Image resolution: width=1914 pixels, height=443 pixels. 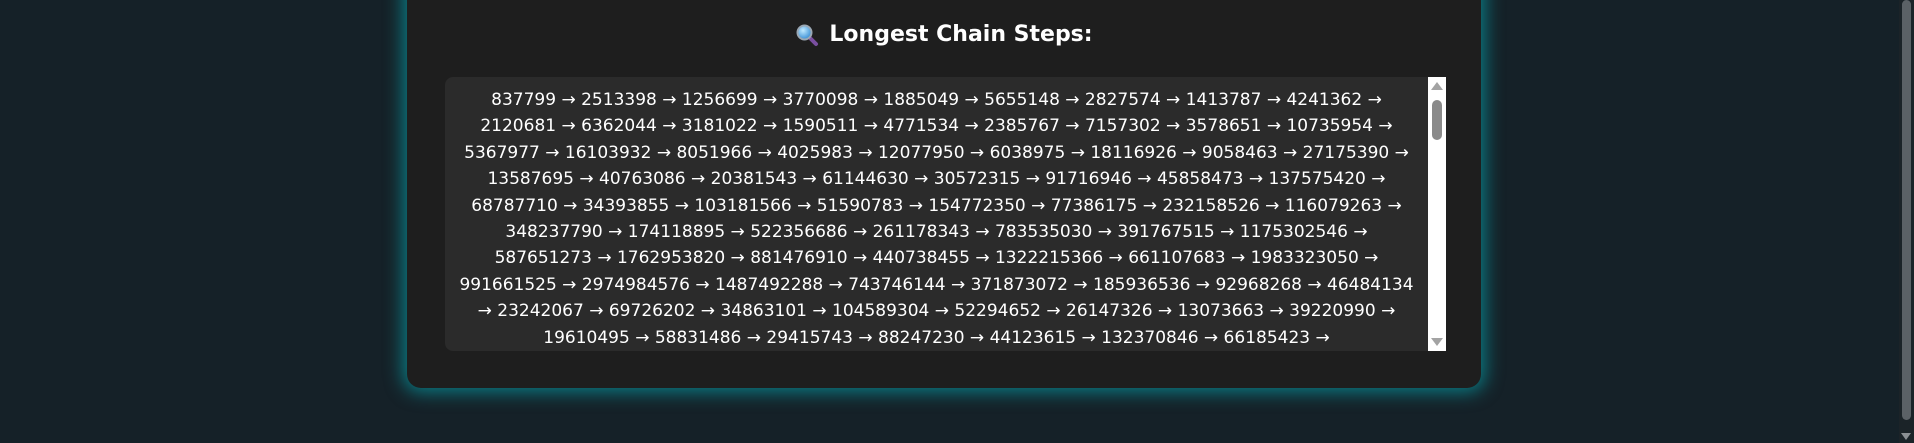 I want to click on section-heading: Longest Chain Steps:, so click(x=944, y=34).